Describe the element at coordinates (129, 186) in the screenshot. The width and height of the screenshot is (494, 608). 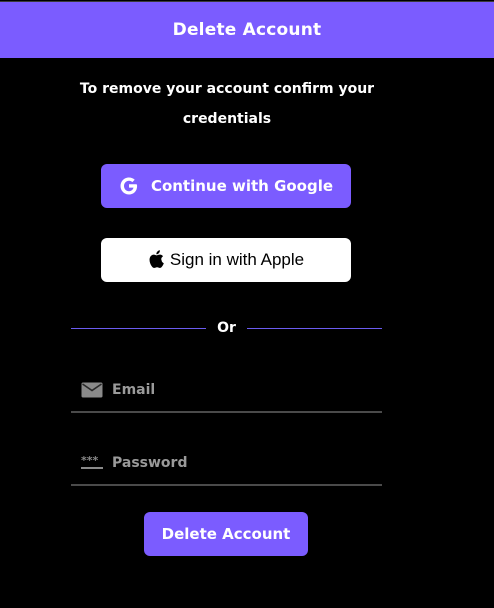
I see `google-g-icon` at that location.